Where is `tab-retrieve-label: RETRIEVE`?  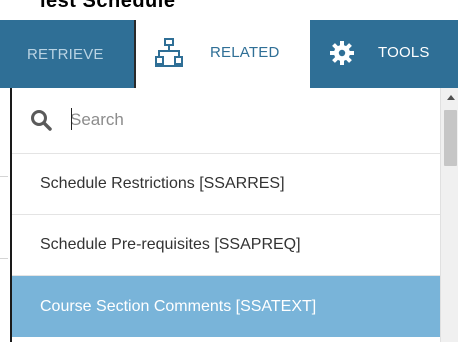
tab-retrieve-label: RETRIEVE is located at coordinates (65, 54).